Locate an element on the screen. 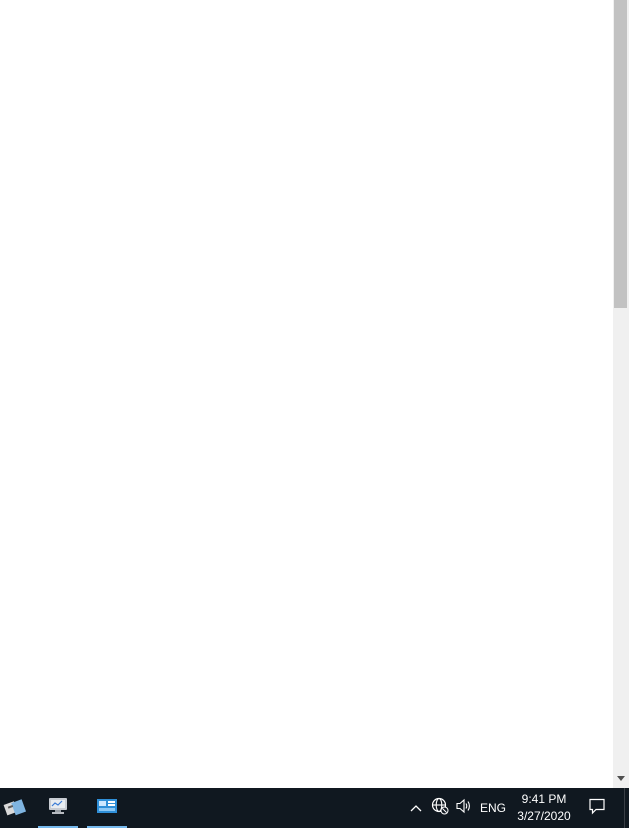  show-hidden-icons-button is located at coordinates (416, 808).